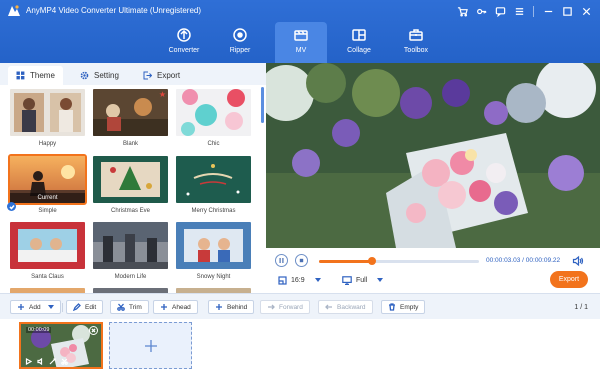  I want to click on add-clip-button, so click(150, 345).